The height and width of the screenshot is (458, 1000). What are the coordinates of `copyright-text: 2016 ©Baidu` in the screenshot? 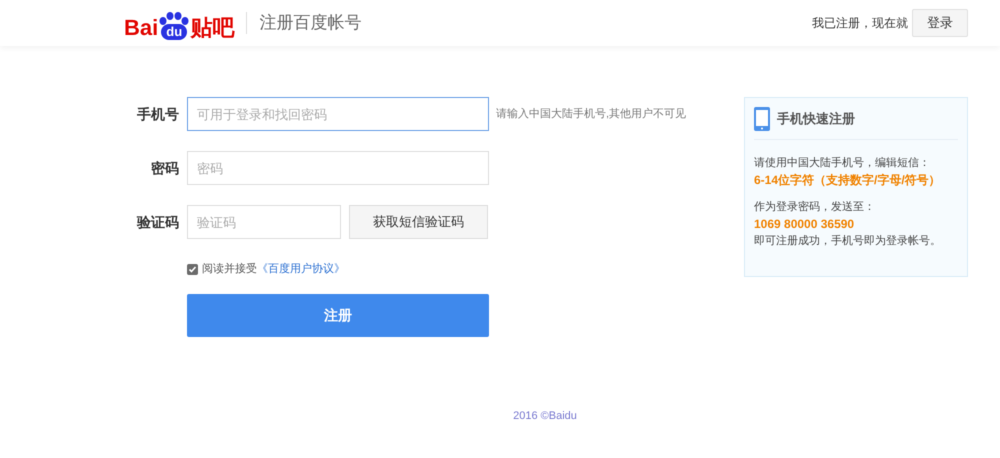 It's located at (545, 416).